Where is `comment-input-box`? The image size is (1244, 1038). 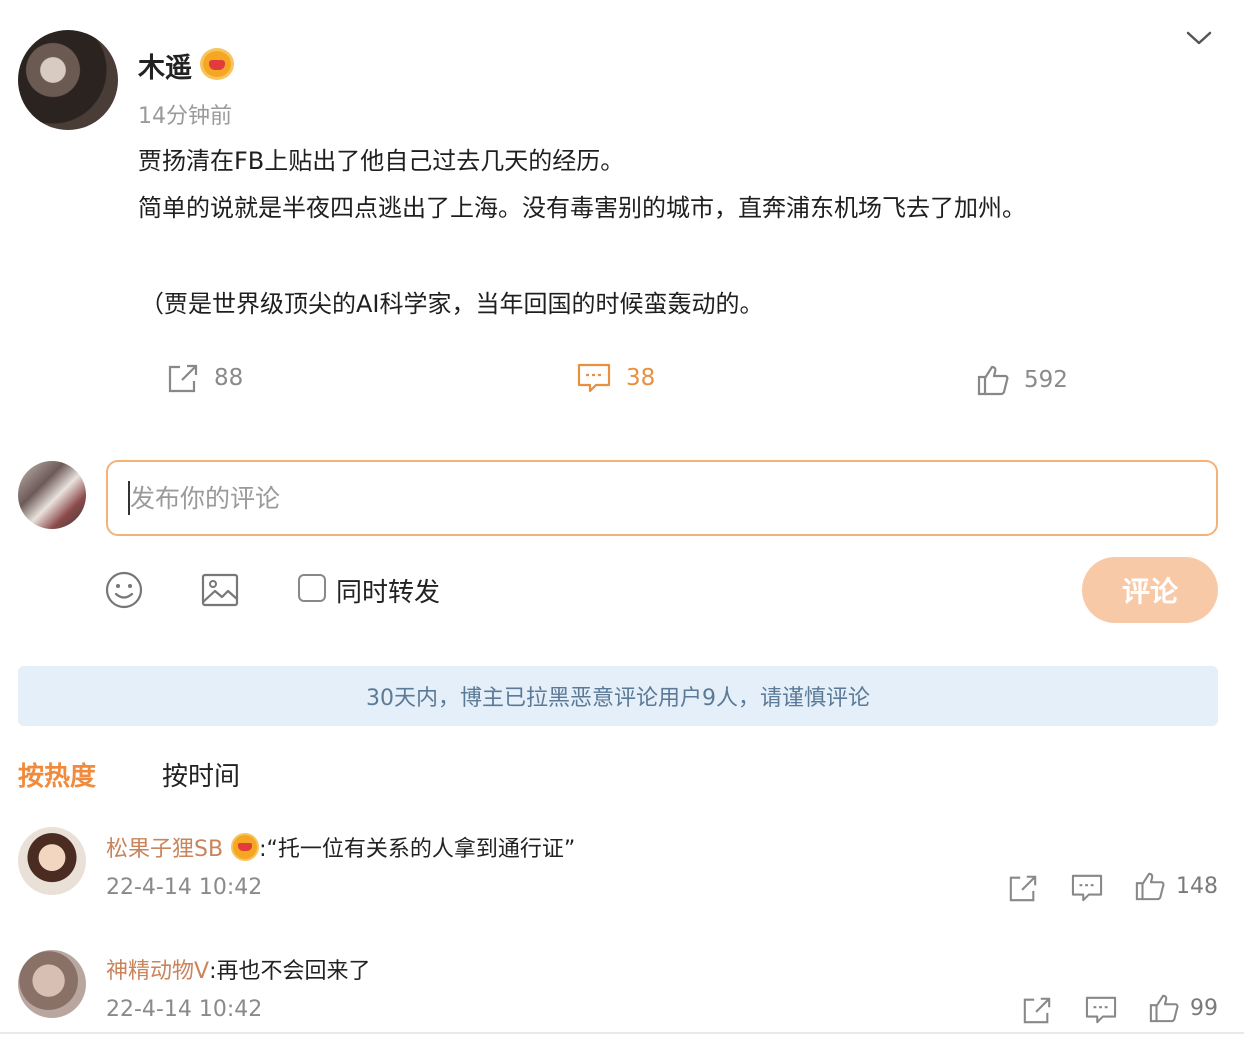 comment-input-box is located at coordinates (662, 498).